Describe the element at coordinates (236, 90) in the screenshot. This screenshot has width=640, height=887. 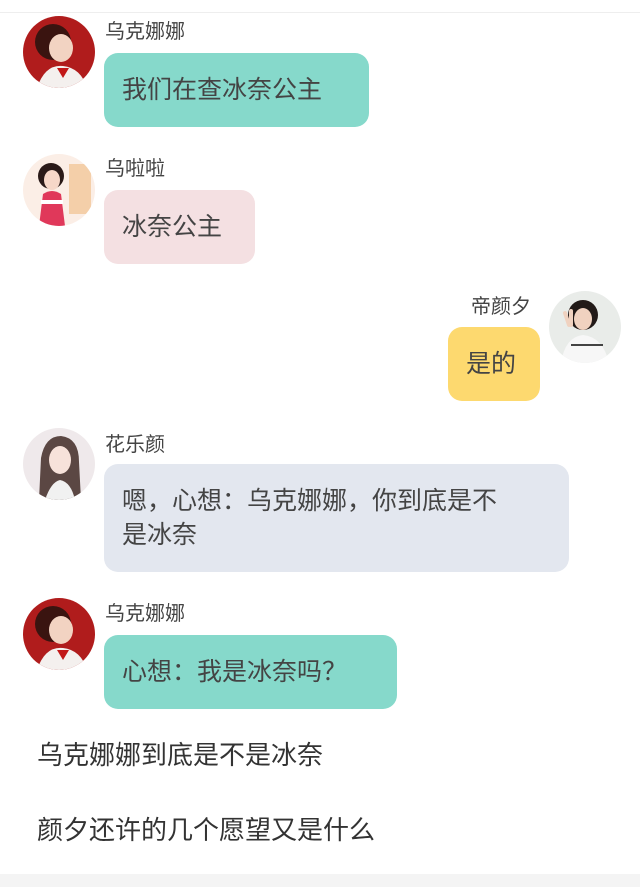
I see `message-bubble: 我们在查冰奈公主` at that location.